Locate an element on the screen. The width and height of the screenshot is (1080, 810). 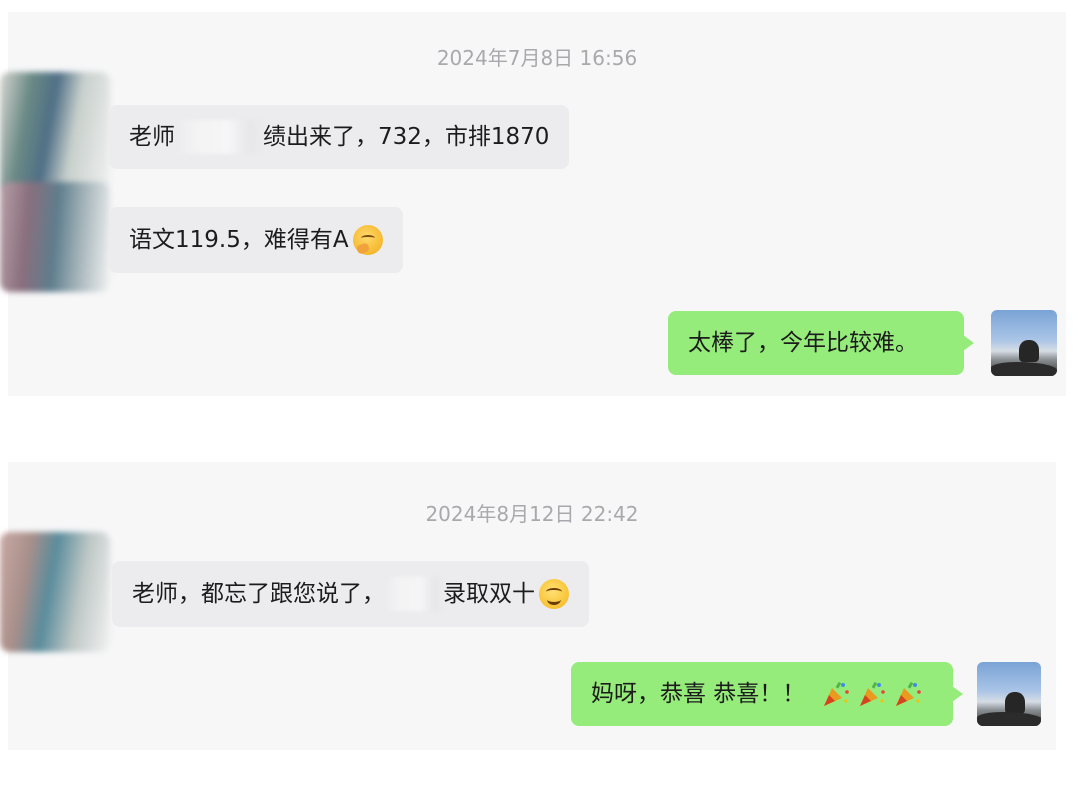
smiling-face-emoji is located at coordinates (554, 594).